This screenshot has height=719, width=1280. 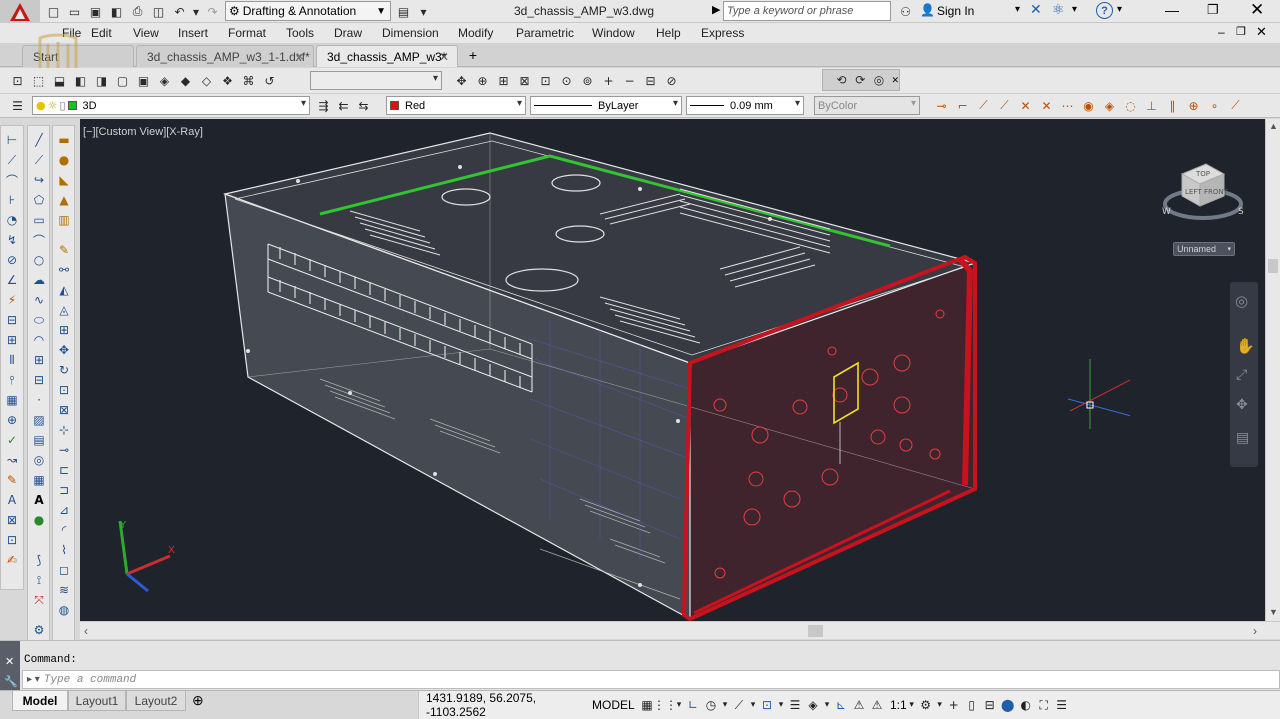 What do you see at coordinates (716, 9) in the screenshot?
I see `search-expand-icon: ▶` at bounding box center [716, 9].